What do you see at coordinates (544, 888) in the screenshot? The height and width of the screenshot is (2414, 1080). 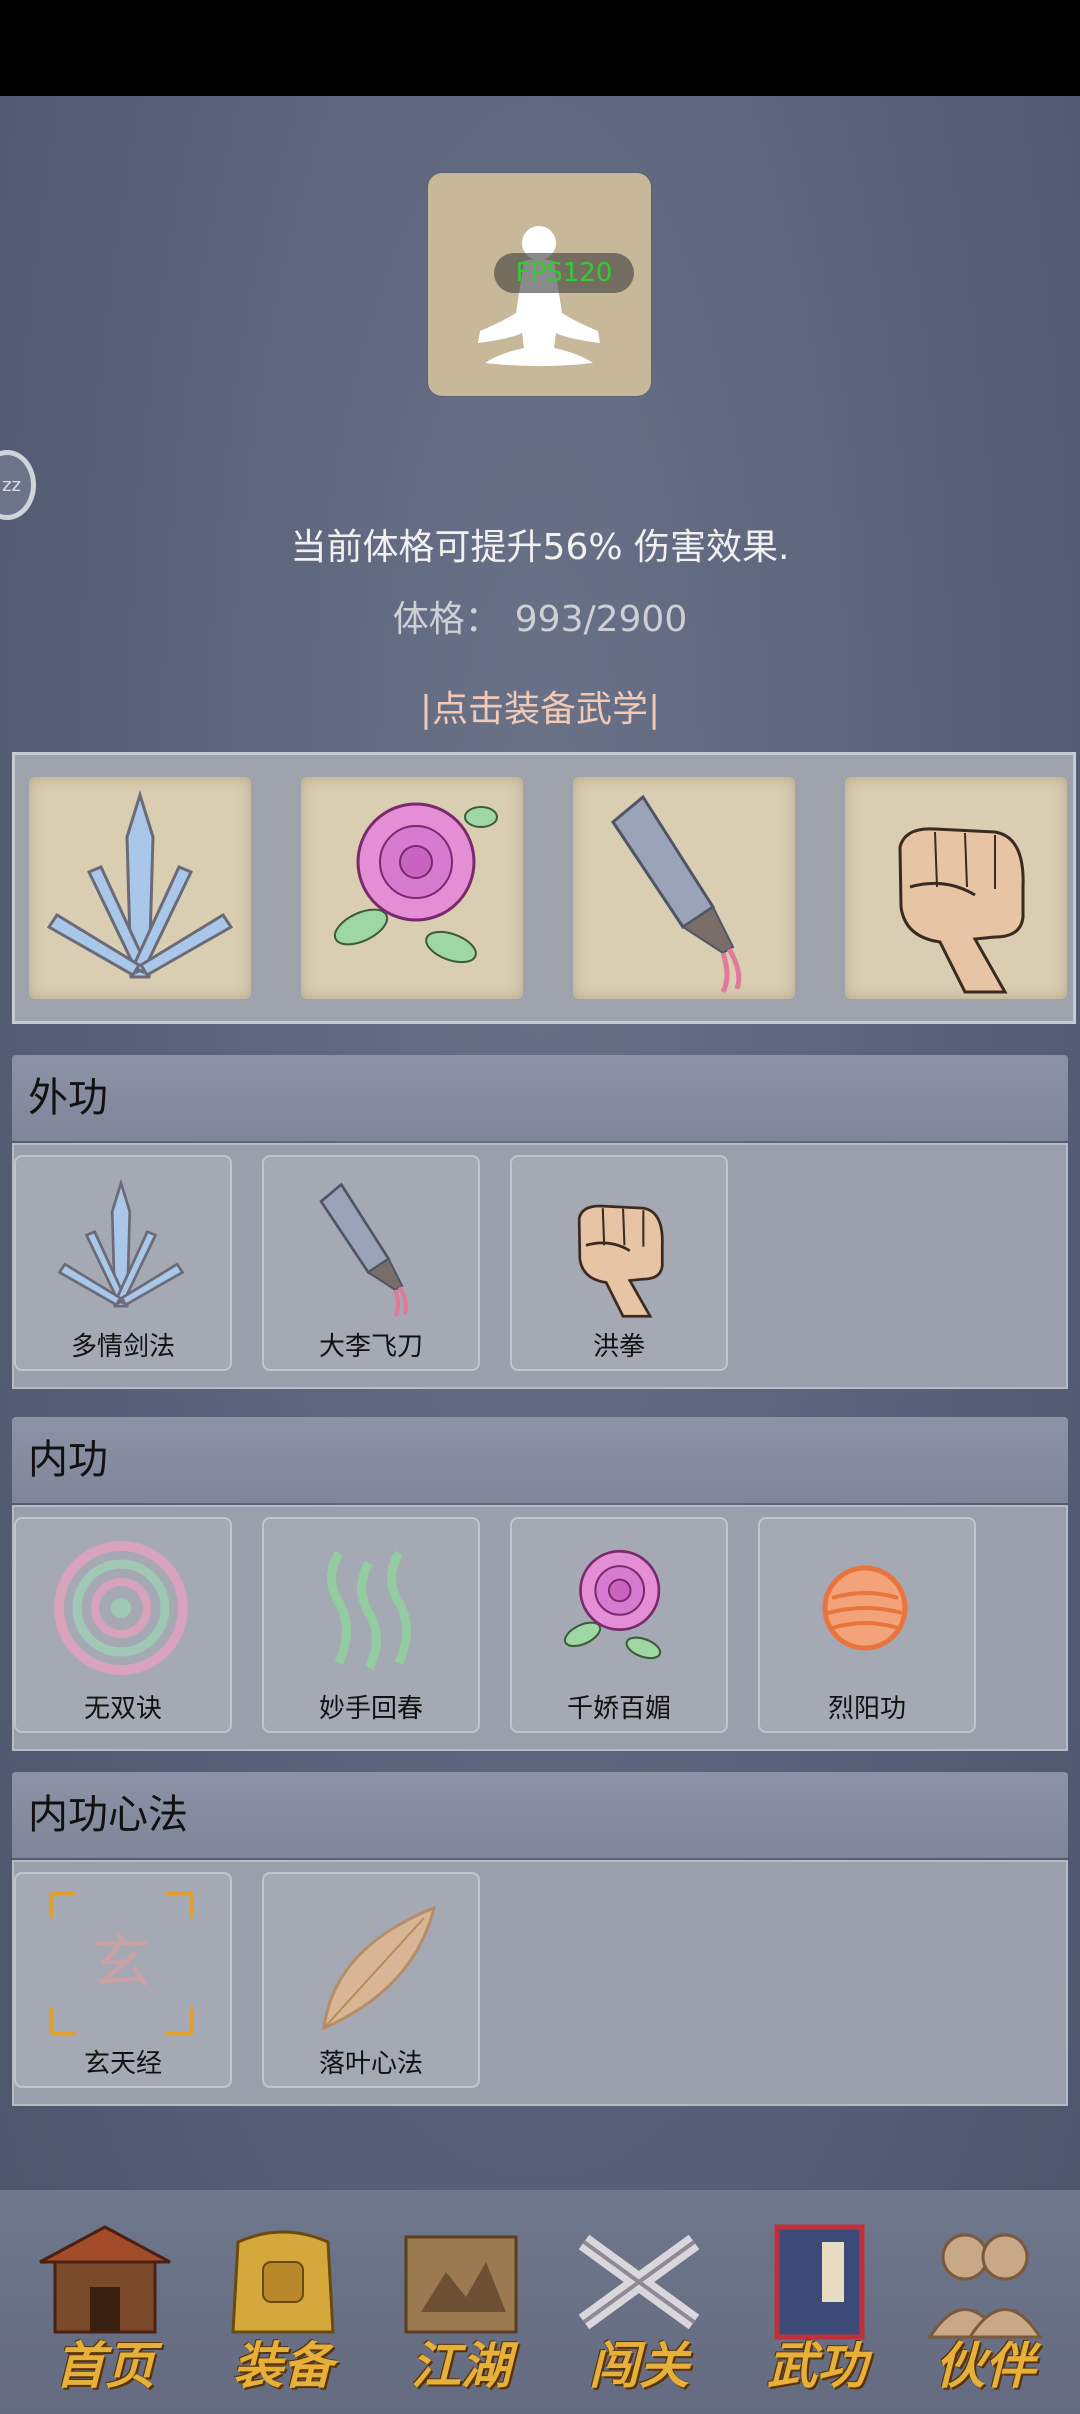 I see `equipped-skills-panel` at bounding box center [544, 888].